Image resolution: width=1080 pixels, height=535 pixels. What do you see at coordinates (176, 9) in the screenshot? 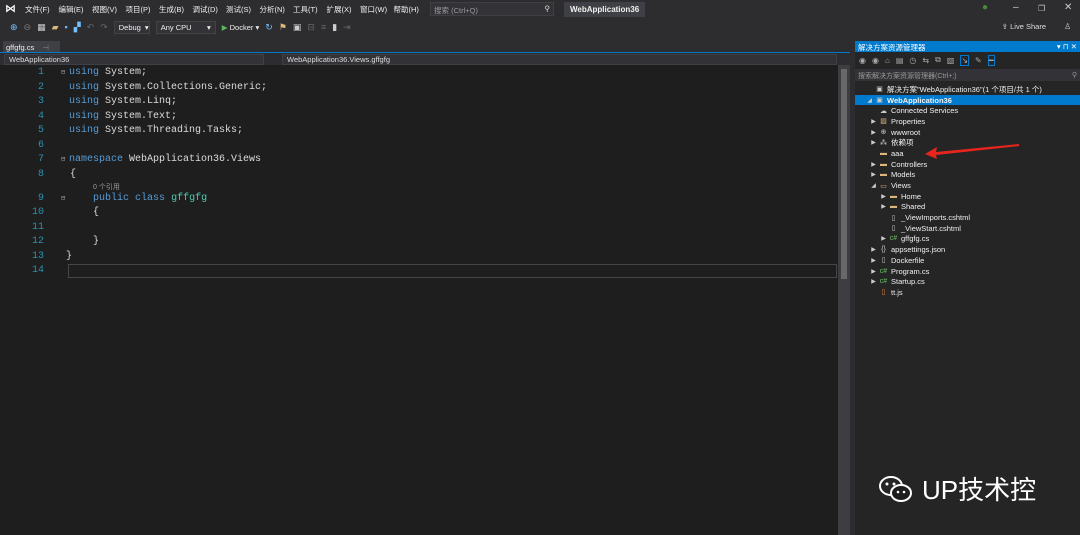
I see `menu-build: 生成(B)` at bounding box center [176, 9].